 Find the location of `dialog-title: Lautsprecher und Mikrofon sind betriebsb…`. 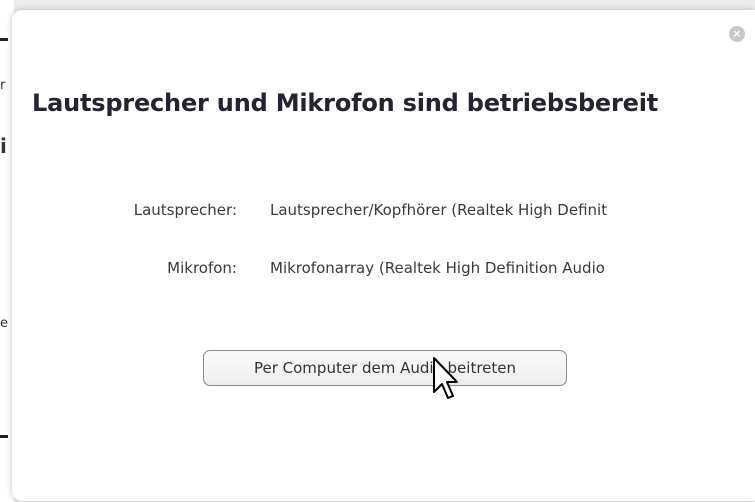

dialog-title: Lautsprecher und Mikrofon sind betriebsb… is located at coordinates (345, 103).